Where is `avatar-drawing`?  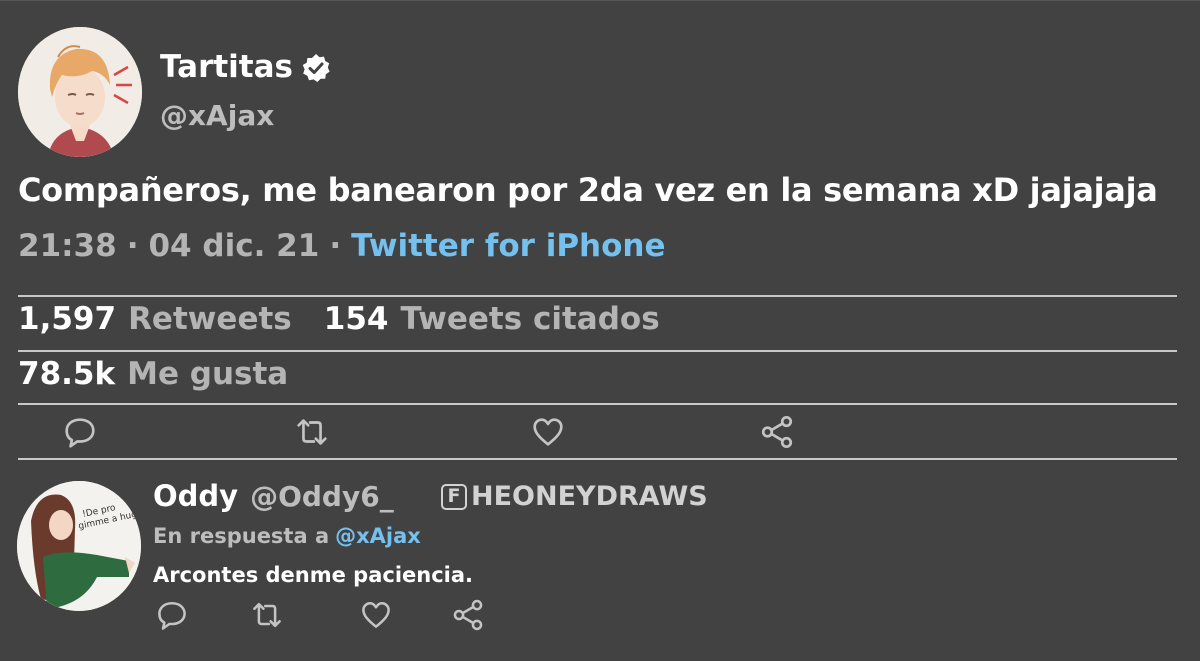 avatar-drawing is located at coordinates (80, 92).